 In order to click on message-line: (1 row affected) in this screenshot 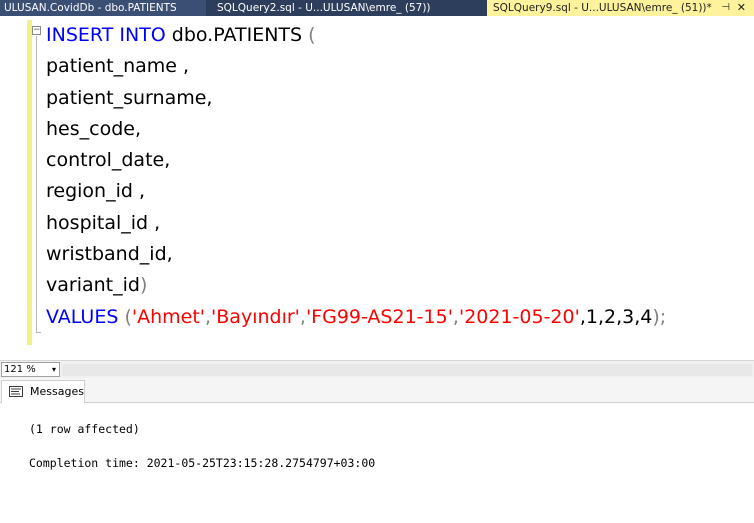, I will do `click(84, 429)`.